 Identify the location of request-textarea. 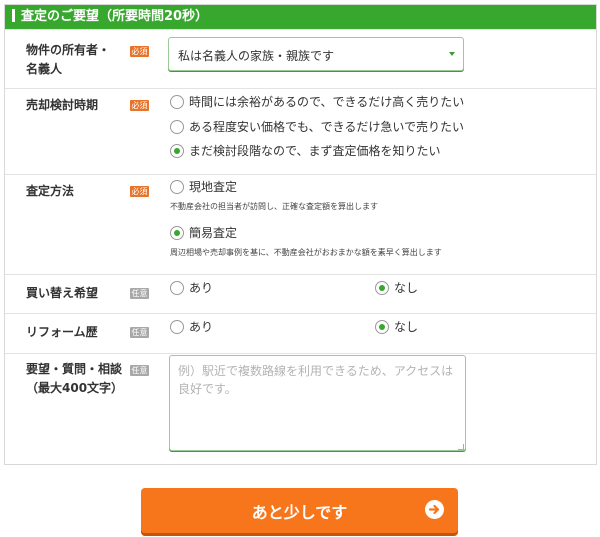
(317, 403).